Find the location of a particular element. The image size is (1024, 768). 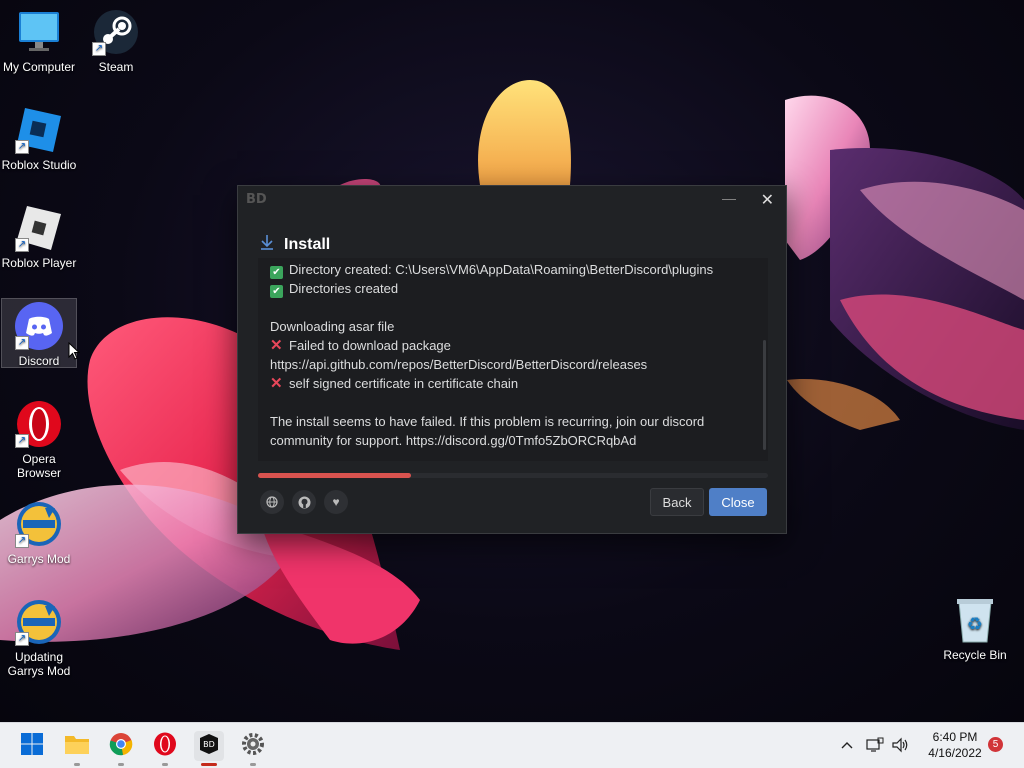

heart-icon: ♥ is located at coordinates (336, 502).